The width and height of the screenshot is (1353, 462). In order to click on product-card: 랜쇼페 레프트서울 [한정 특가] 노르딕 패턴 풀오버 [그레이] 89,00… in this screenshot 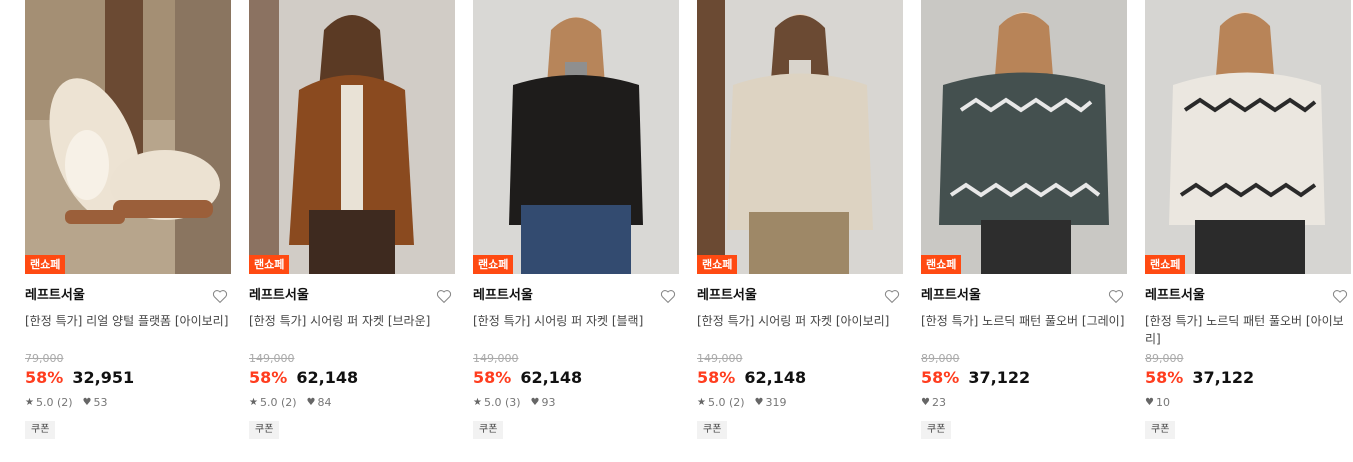, I will do `click(1024, 219)`.